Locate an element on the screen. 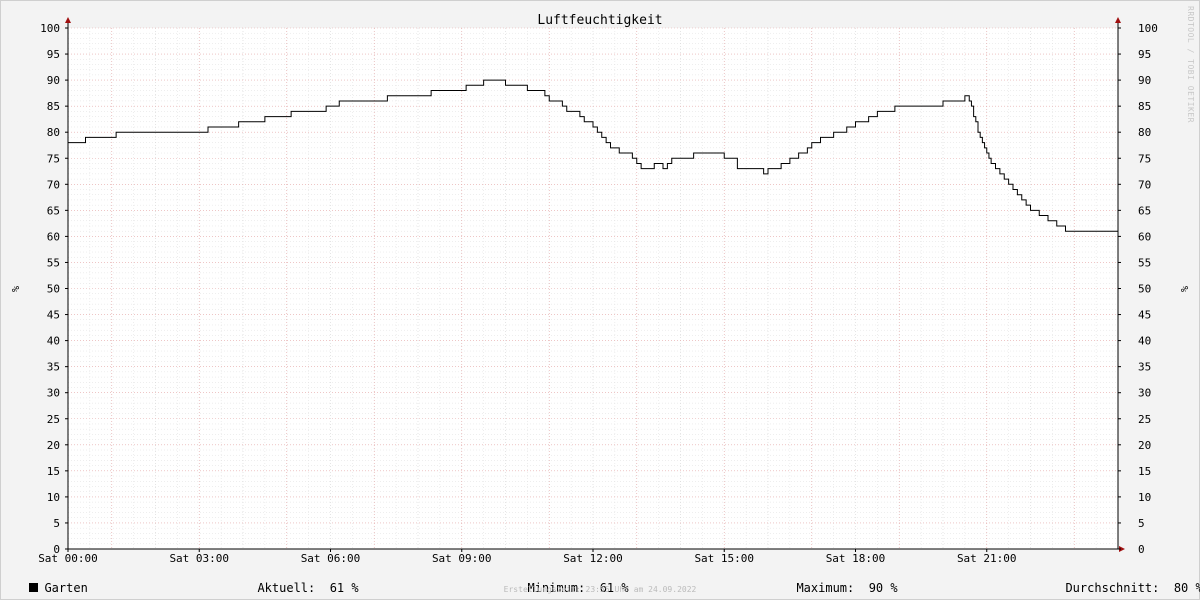 The image size is (1200, 600). y-tick-label-right: 10 is located at coordinates (1144, 497).